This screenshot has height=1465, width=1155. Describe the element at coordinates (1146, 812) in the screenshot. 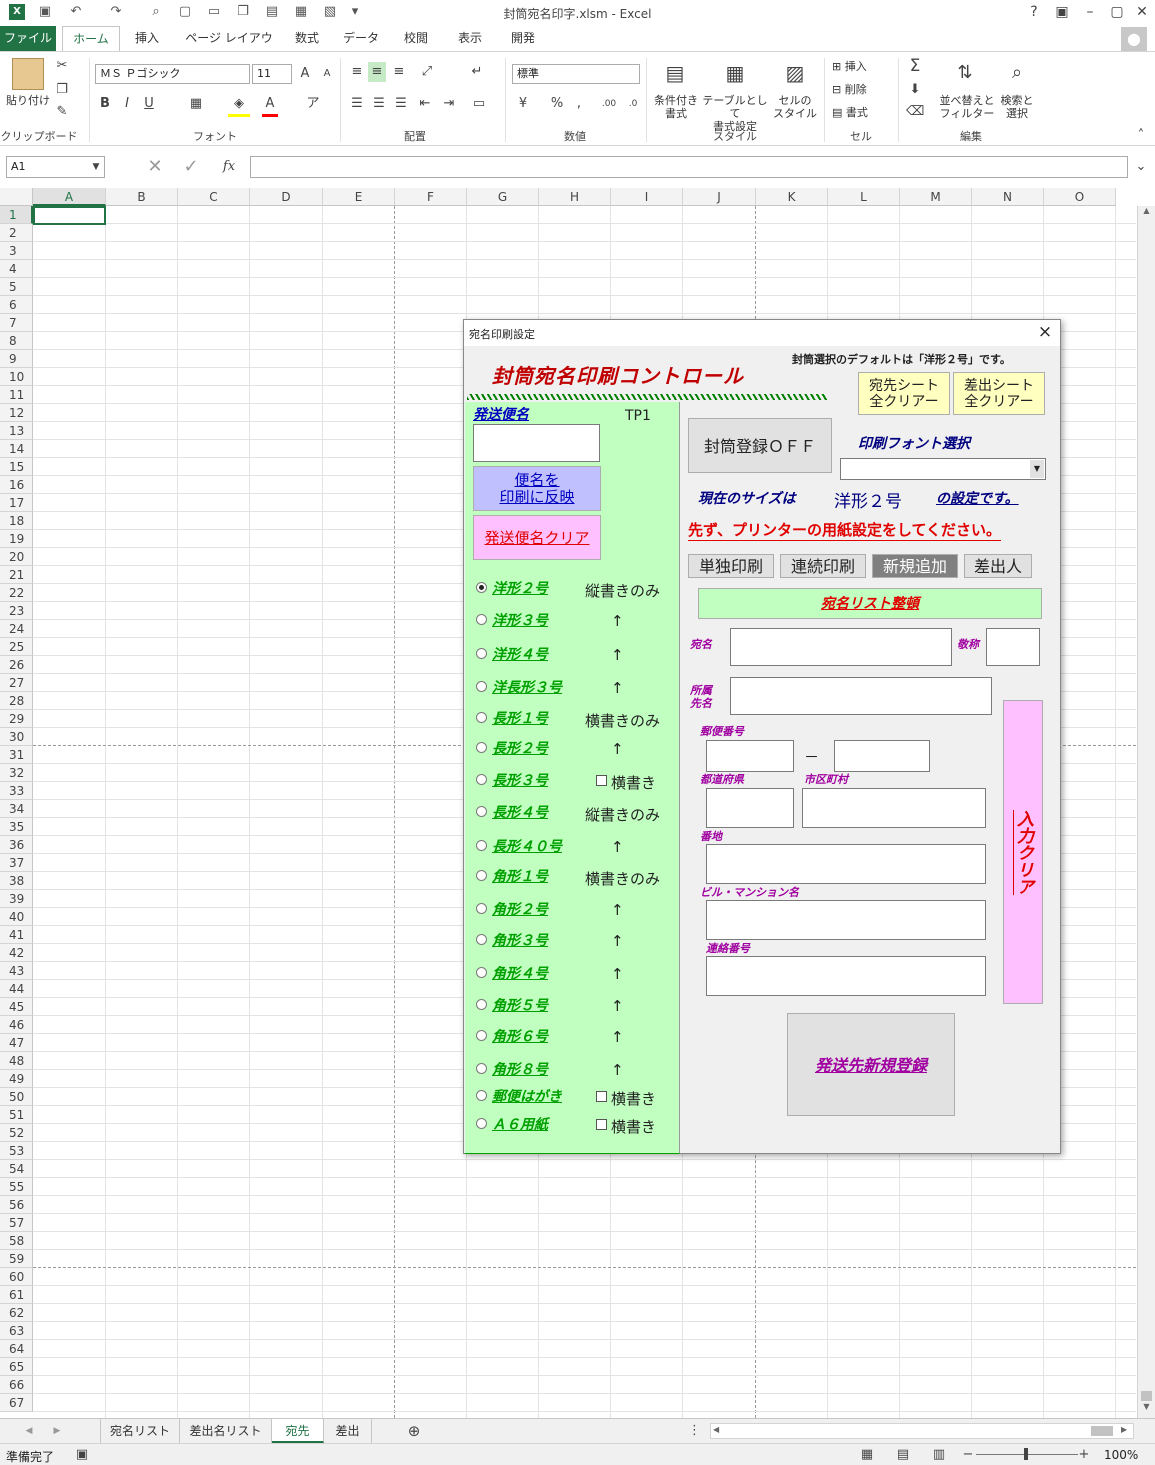

I see `vertical-scrollbar: ▲ ▼` at that location.